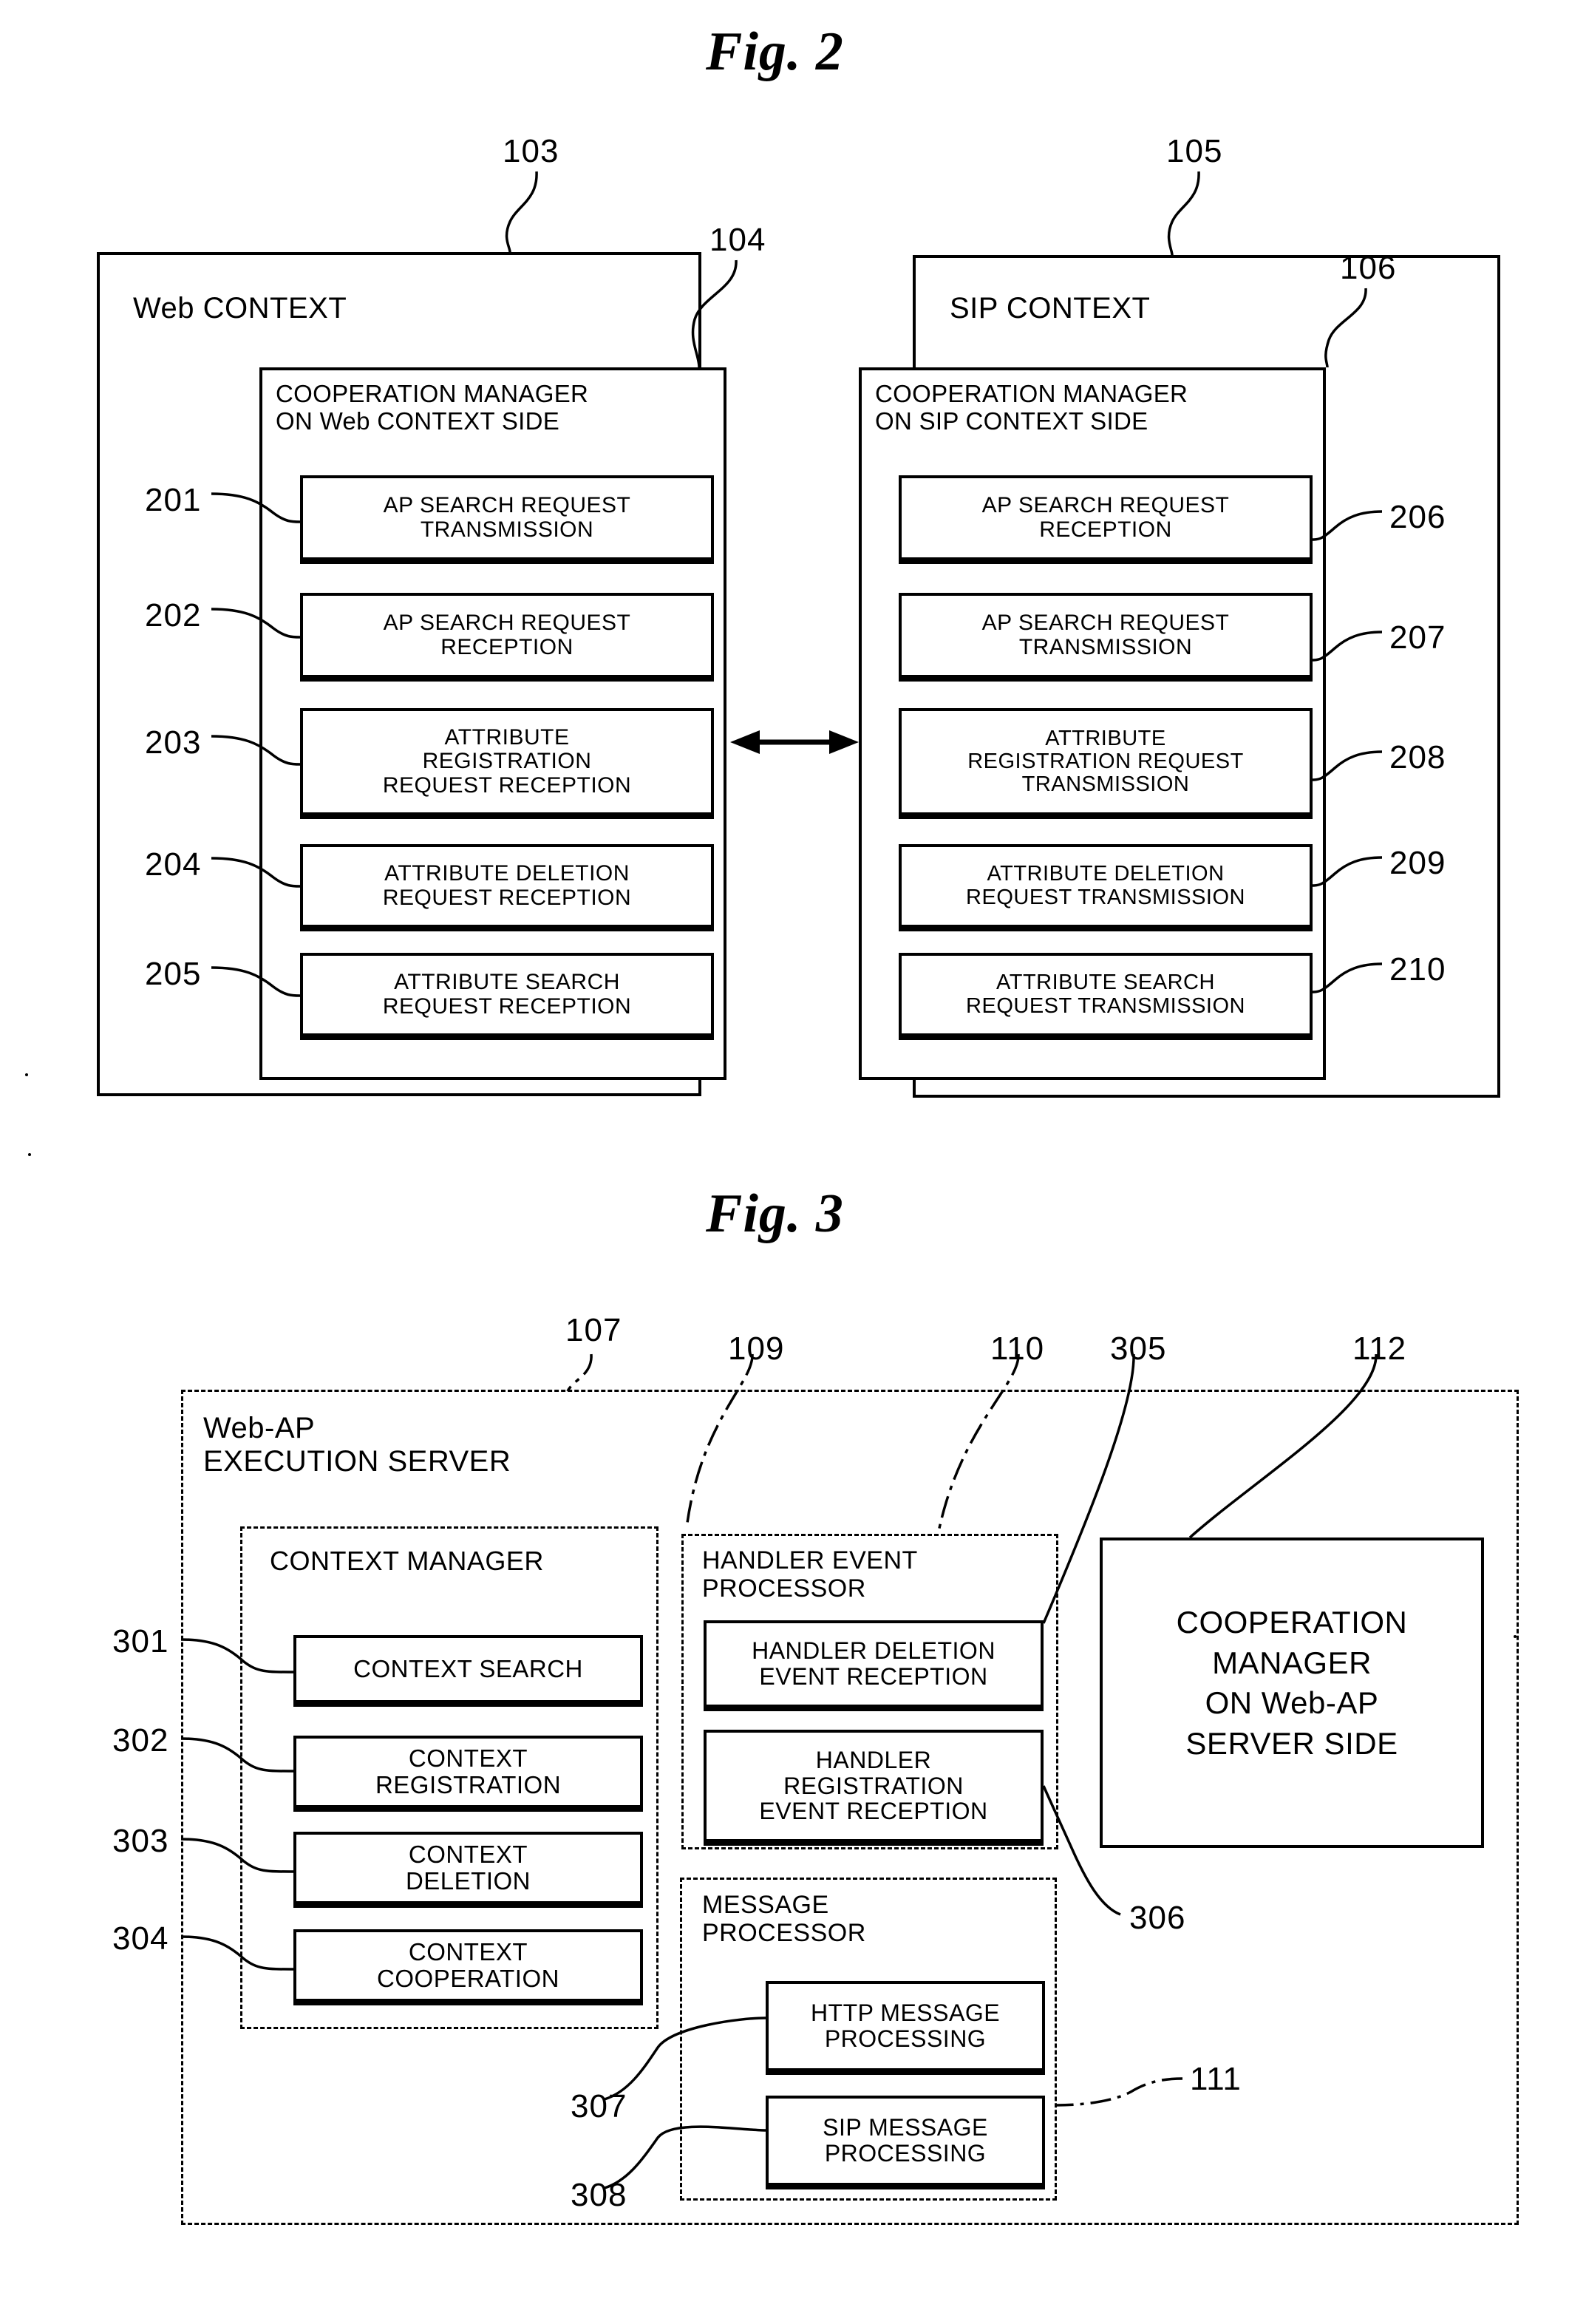 The height and width of the screenshot is (2324, 1569). Describe the element at coordinates (1417, 970) in the screenshot. I see `ref-210: 210` at that location.